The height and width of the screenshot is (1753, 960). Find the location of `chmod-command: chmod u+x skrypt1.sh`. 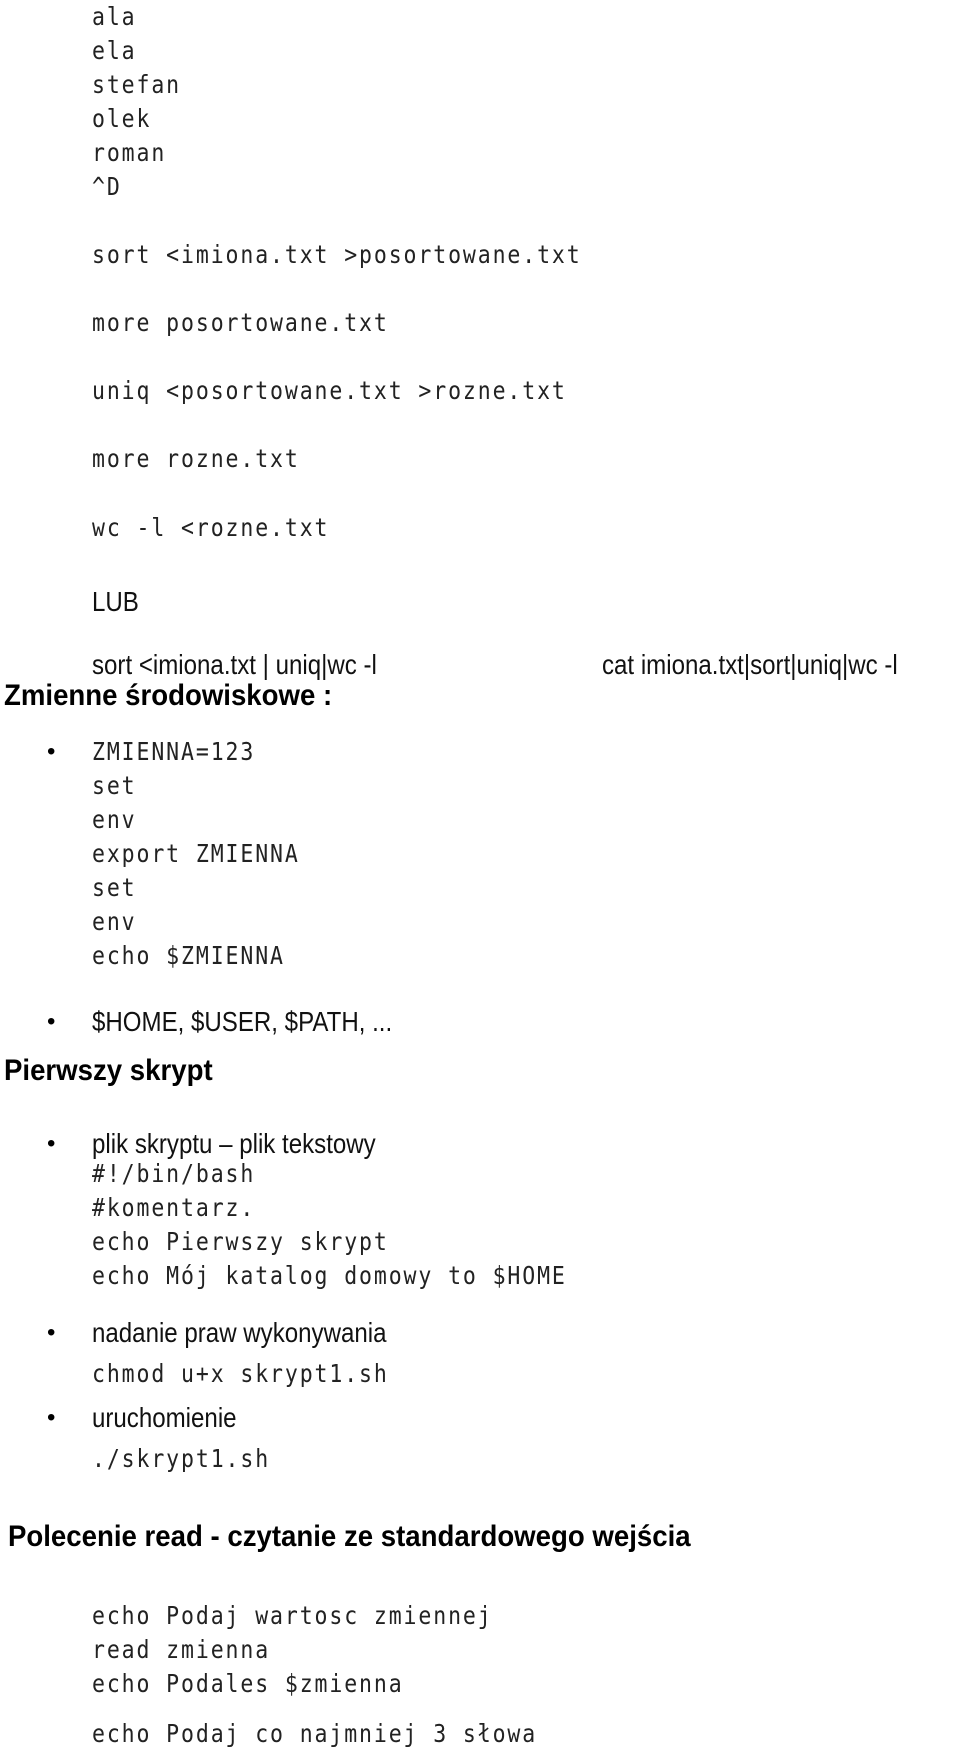

chmod-command: chmod u+x skrypt1.sh is located at coordinates (240, 1373).